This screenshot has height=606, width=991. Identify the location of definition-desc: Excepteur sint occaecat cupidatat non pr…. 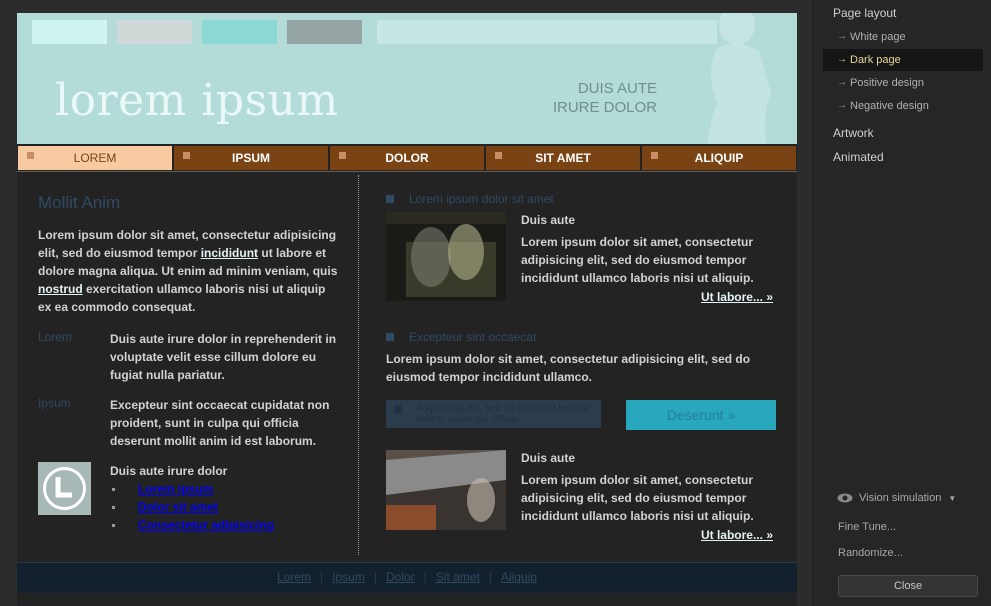
(220, 423).